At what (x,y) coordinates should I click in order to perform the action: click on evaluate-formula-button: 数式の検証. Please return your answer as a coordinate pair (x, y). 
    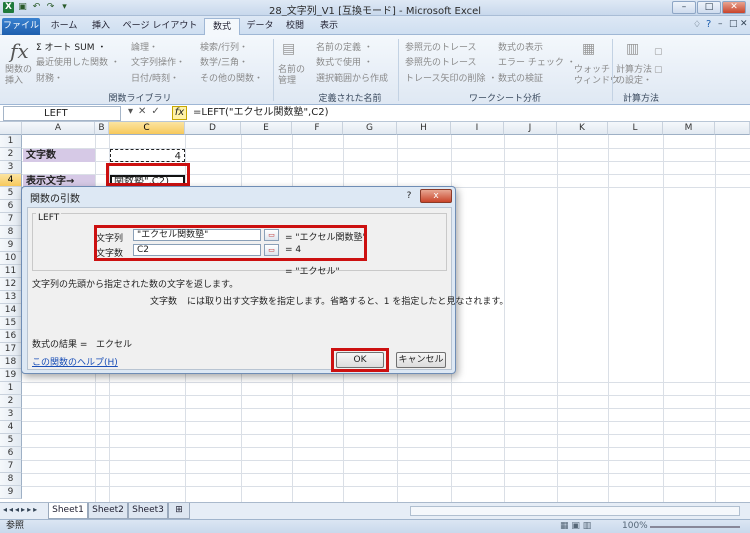
    Looking at the image, I should click on (520, 77).